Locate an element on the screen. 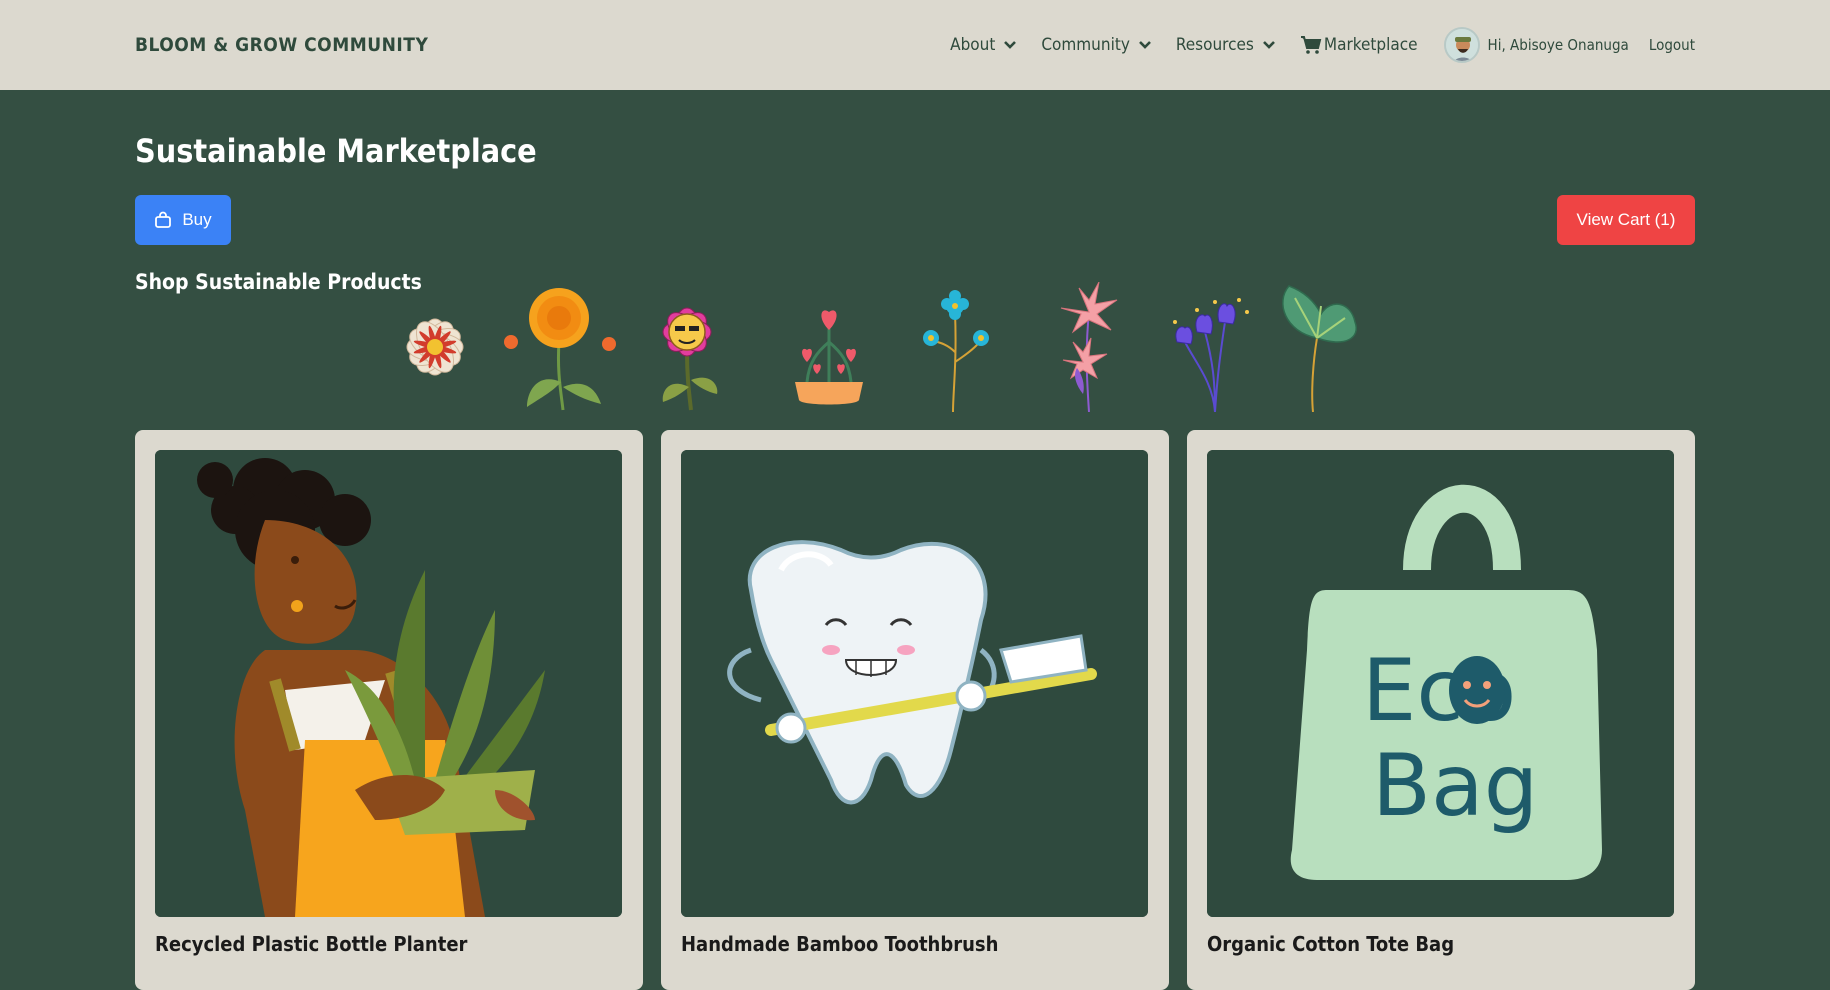 This screenshot has width=1830, height=990. nav-community: Community is located at coordinates (1096, 45).